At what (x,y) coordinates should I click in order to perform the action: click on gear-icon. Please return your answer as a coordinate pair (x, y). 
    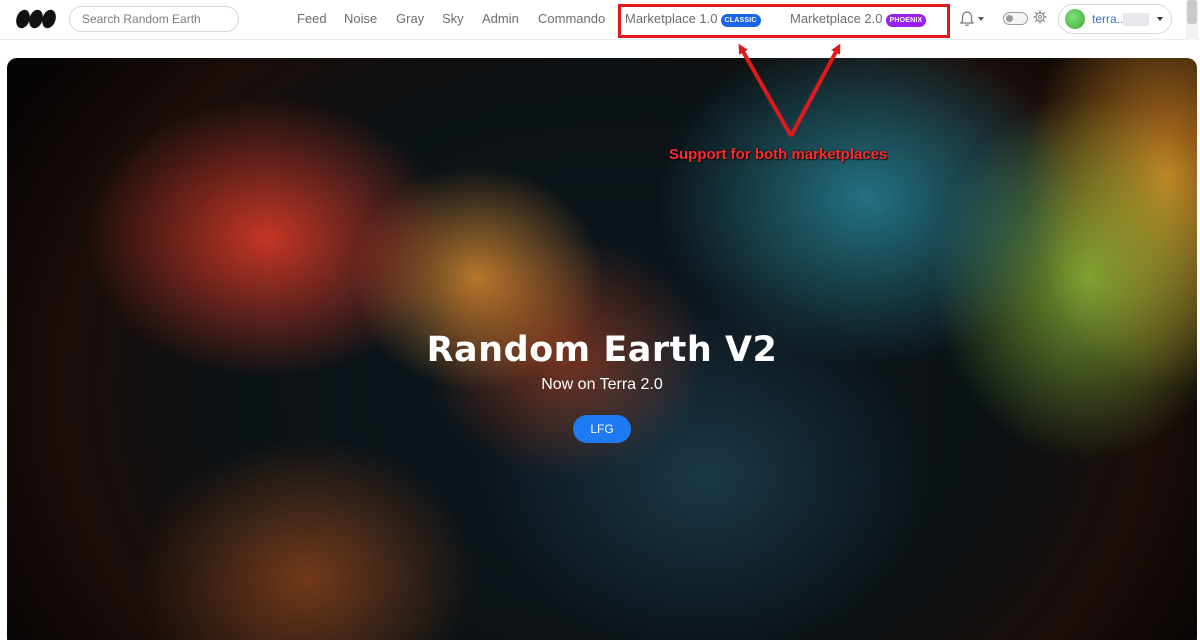
    Looking at the image, I should click on (1040, 17).